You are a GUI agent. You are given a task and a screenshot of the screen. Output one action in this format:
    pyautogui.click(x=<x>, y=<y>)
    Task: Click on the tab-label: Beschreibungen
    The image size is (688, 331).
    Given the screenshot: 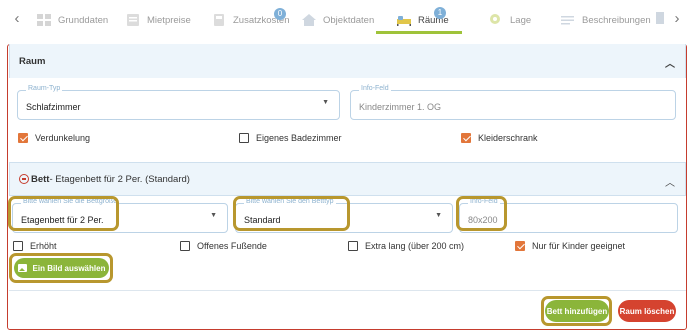 What is the action you would take?
    pyautogui.click(x=616, y=20)
    